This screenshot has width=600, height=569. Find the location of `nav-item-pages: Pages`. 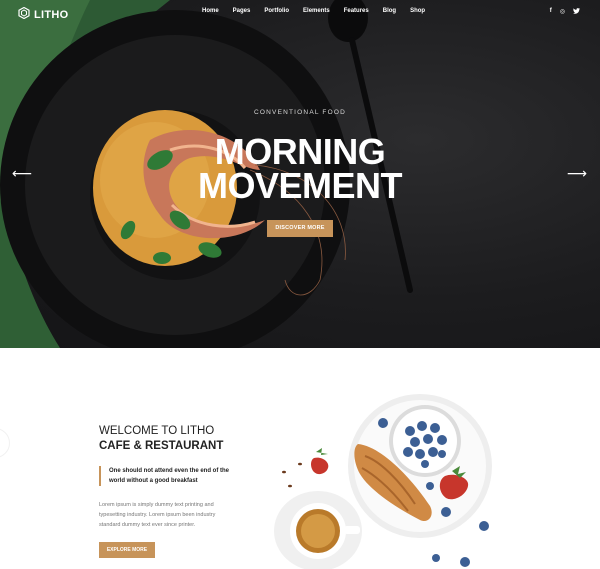

nav-item-pages: Pages is located at coordinates (242, 11).